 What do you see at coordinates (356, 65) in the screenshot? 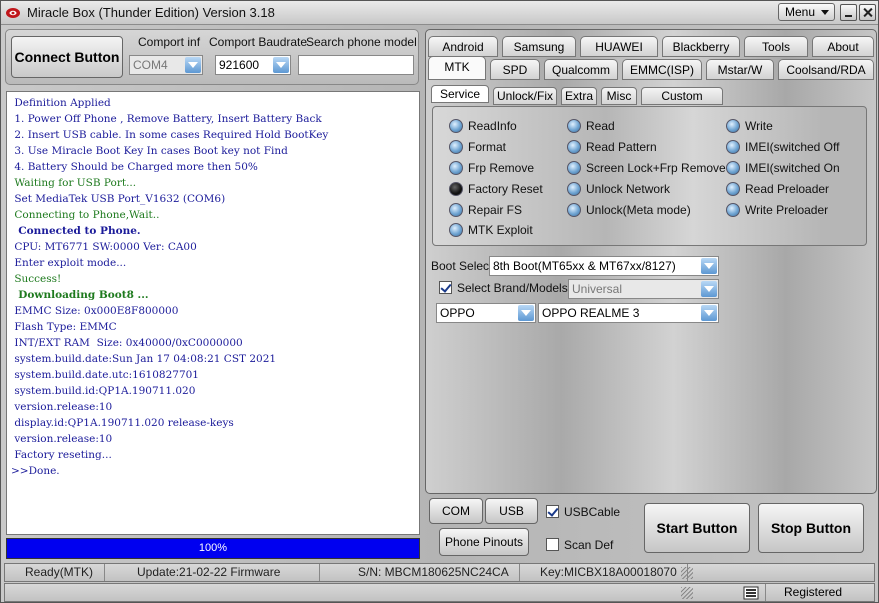
I see `search-phone-input` at bounding box center [356, 65].